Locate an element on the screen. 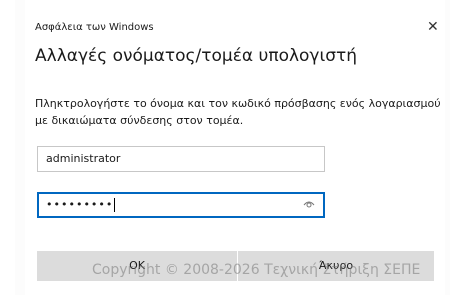 This screenshot has width=467, height=295. password-value: ••••••••• is located at coordinates (80, 204).